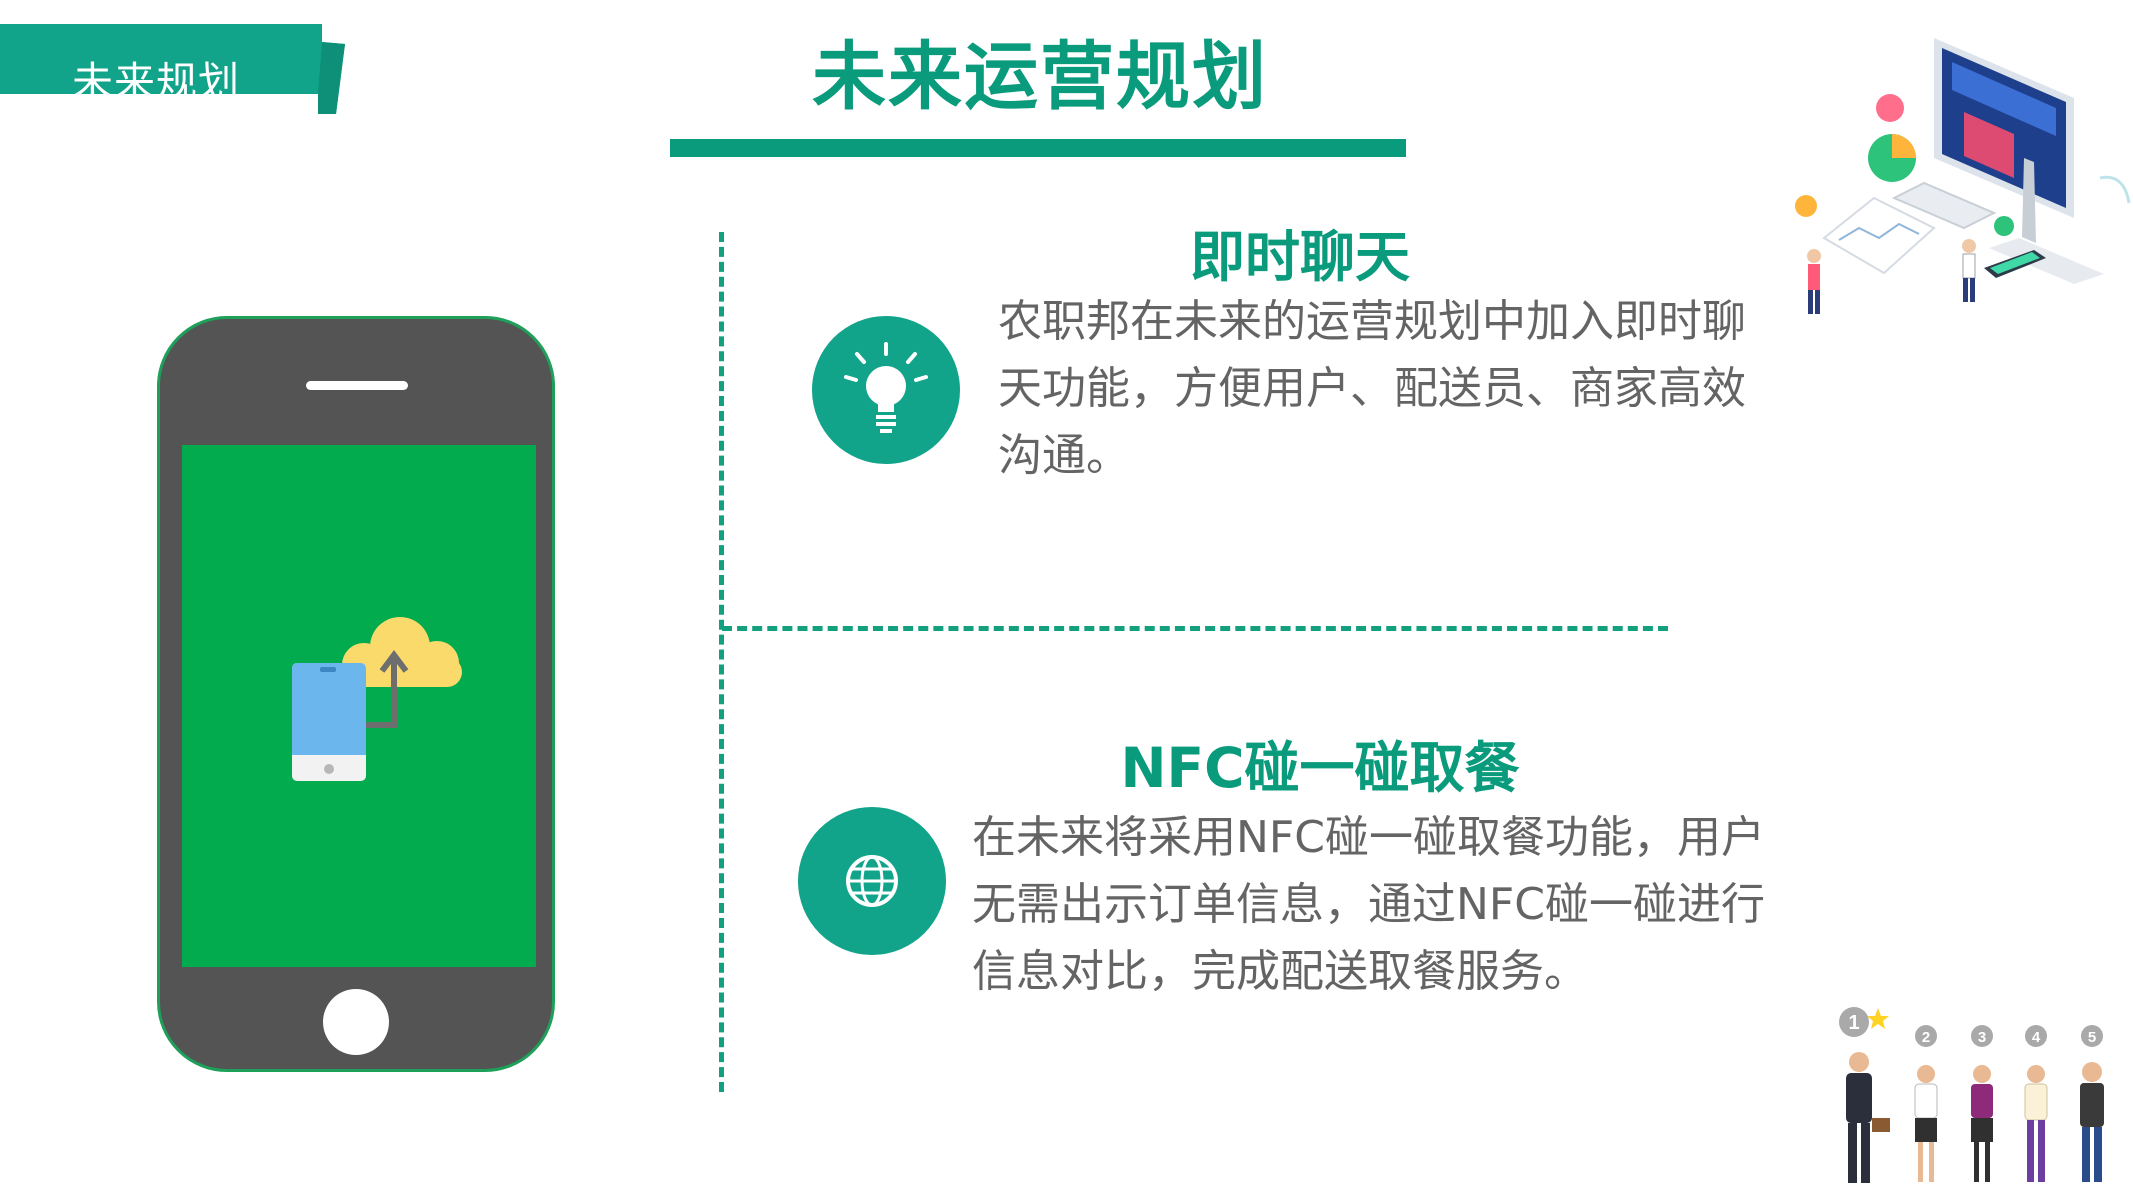  What do you see at coordinates (1853, 1023) in the screenshot?
I see `rank-label-1: 1` at bounding box center [1853, 1023].